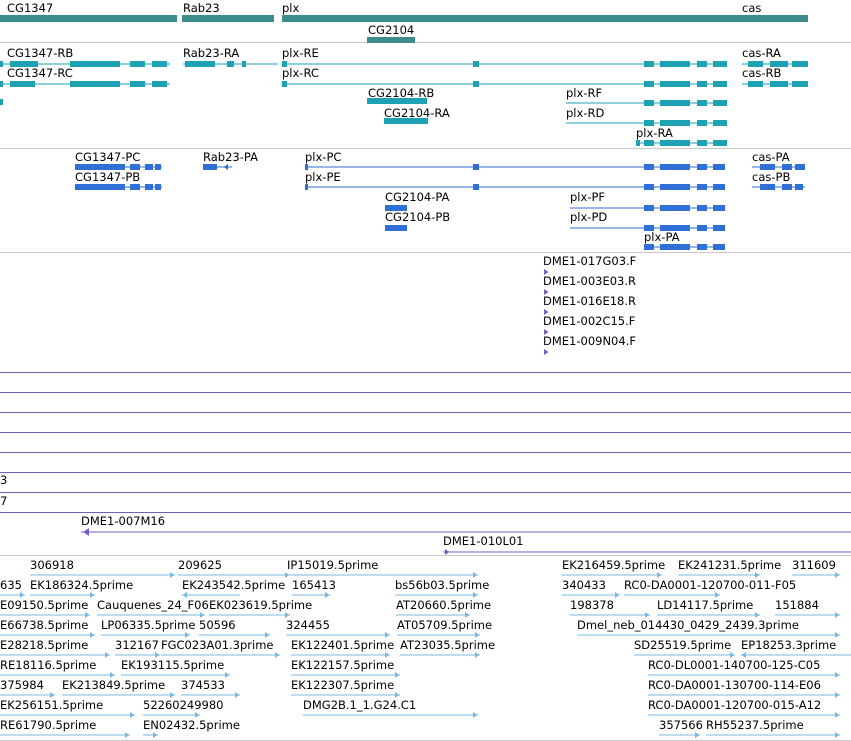  What do you see at coordinates (308, 625) in the screenshot?
I see `est-label: 324455` at bounding box center [308, 625].